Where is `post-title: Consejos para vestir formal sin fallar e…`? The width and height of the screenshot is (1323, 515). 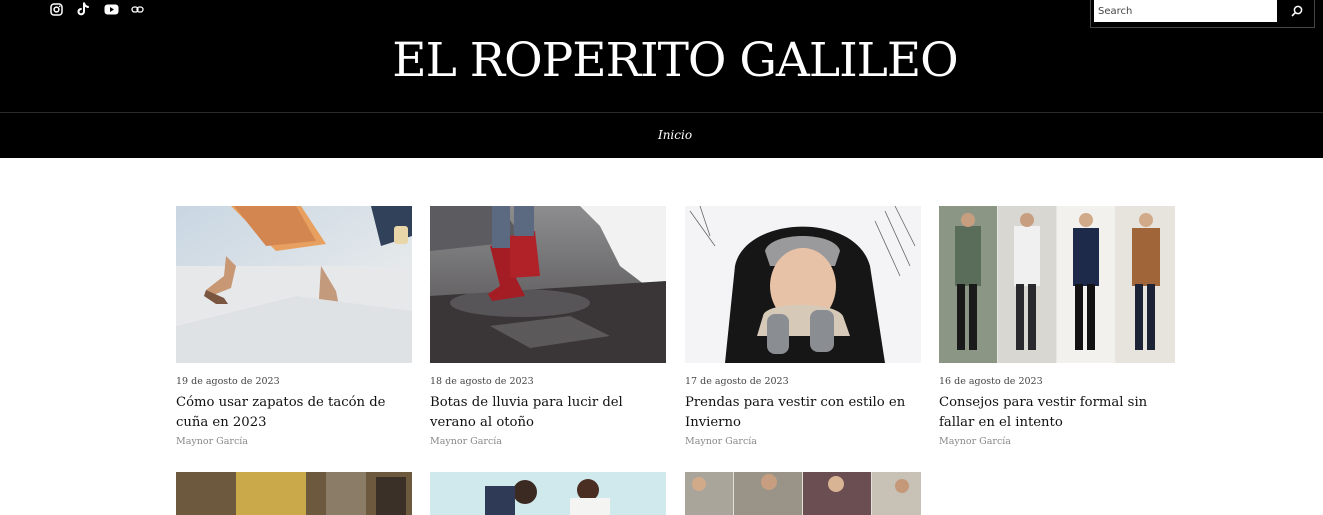 post-title: Consejos para vestir formal sin fallar e… is located at coordinates (1059, 413).